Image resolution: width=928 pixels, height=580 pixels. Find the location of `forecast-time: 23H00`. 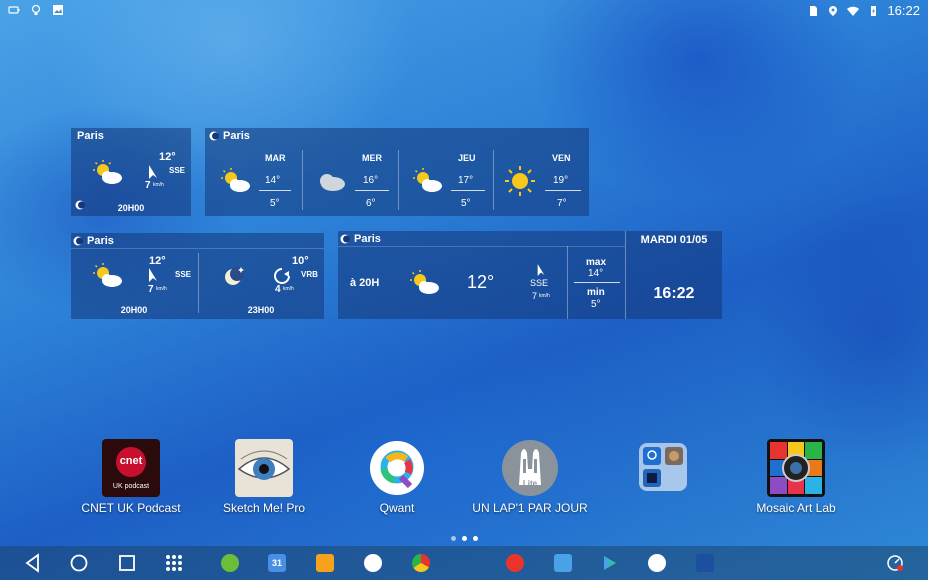

forecast-time: 23H00 is located at coordinates (261, 310).